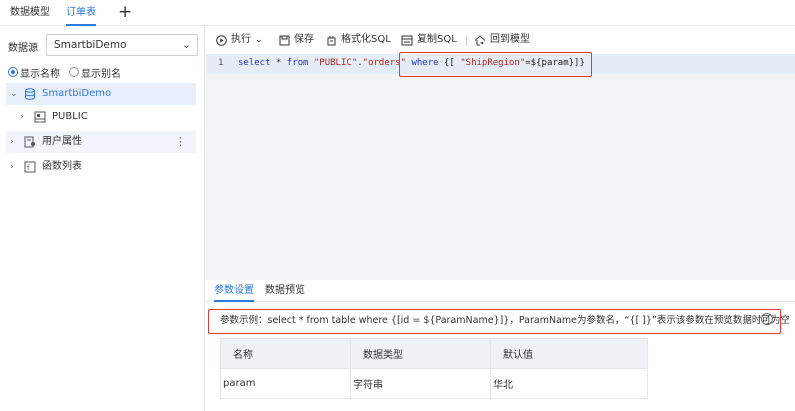  What do you see at coordinates (278, 63) in the screenshot?
I see `sql-star: *` at bounding box center [278, 63].